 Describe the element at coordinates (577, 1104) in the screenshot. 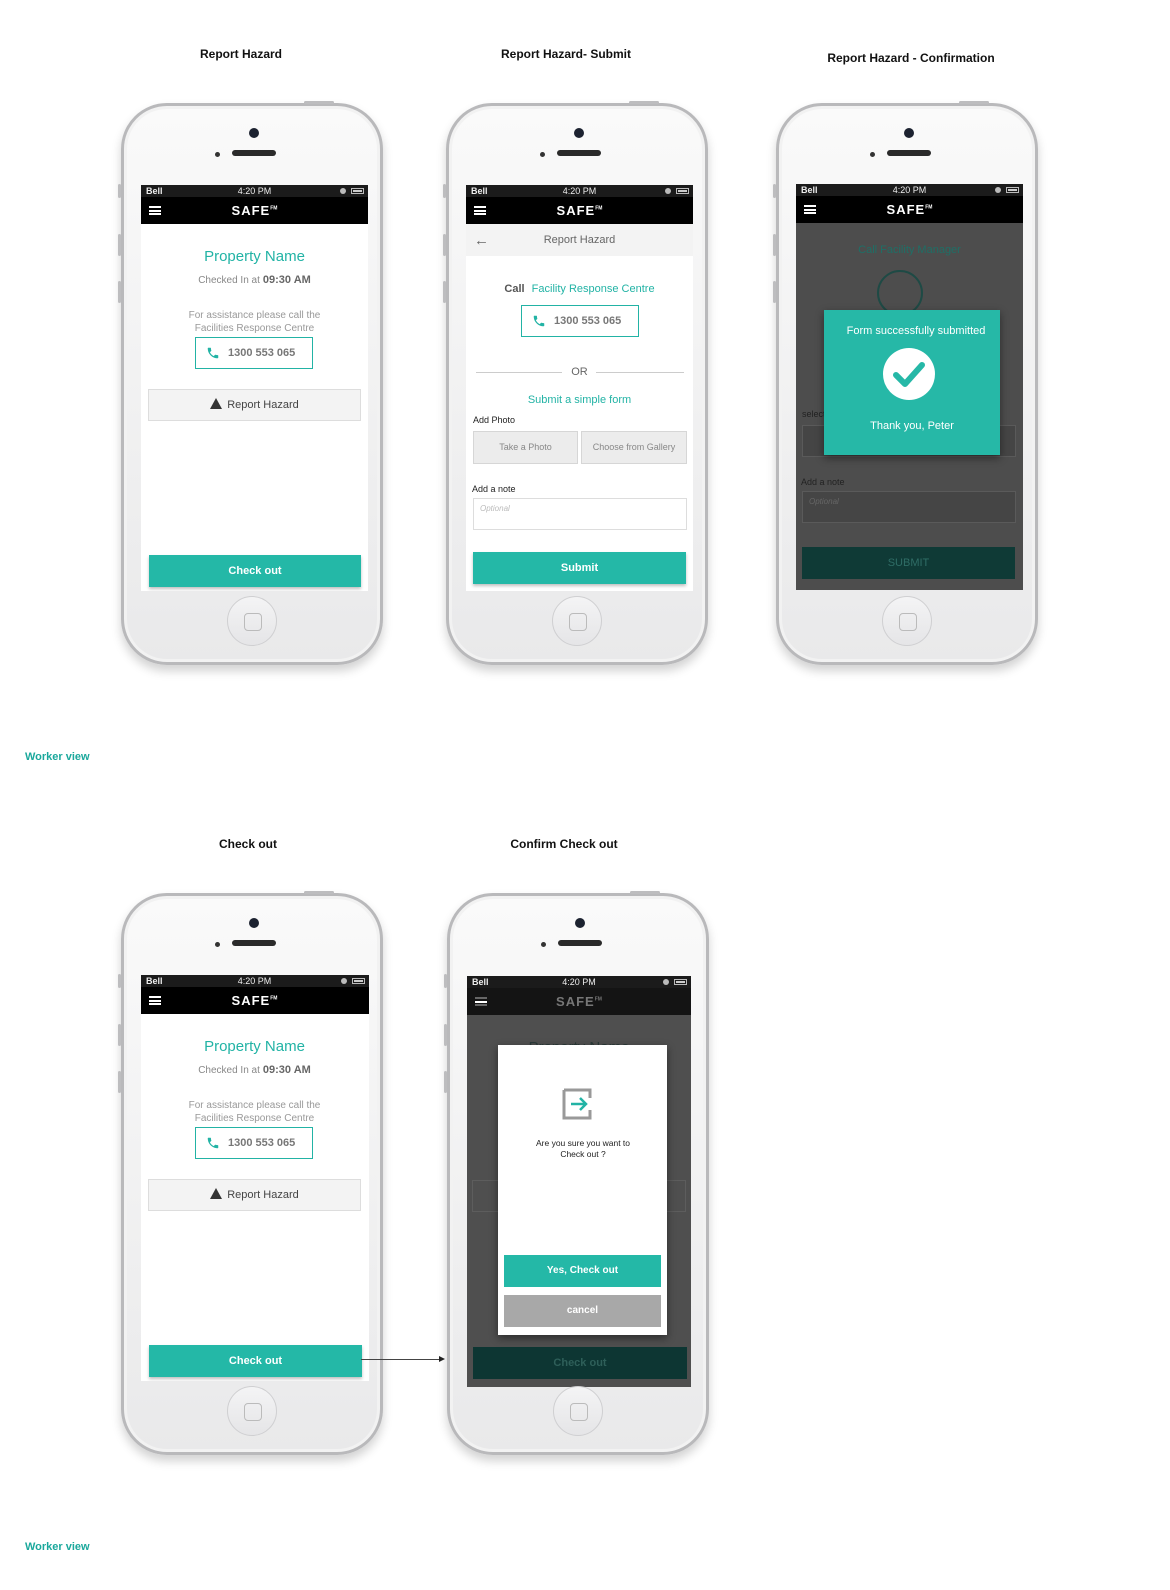

I see `checkout-exit-icon` at that location.